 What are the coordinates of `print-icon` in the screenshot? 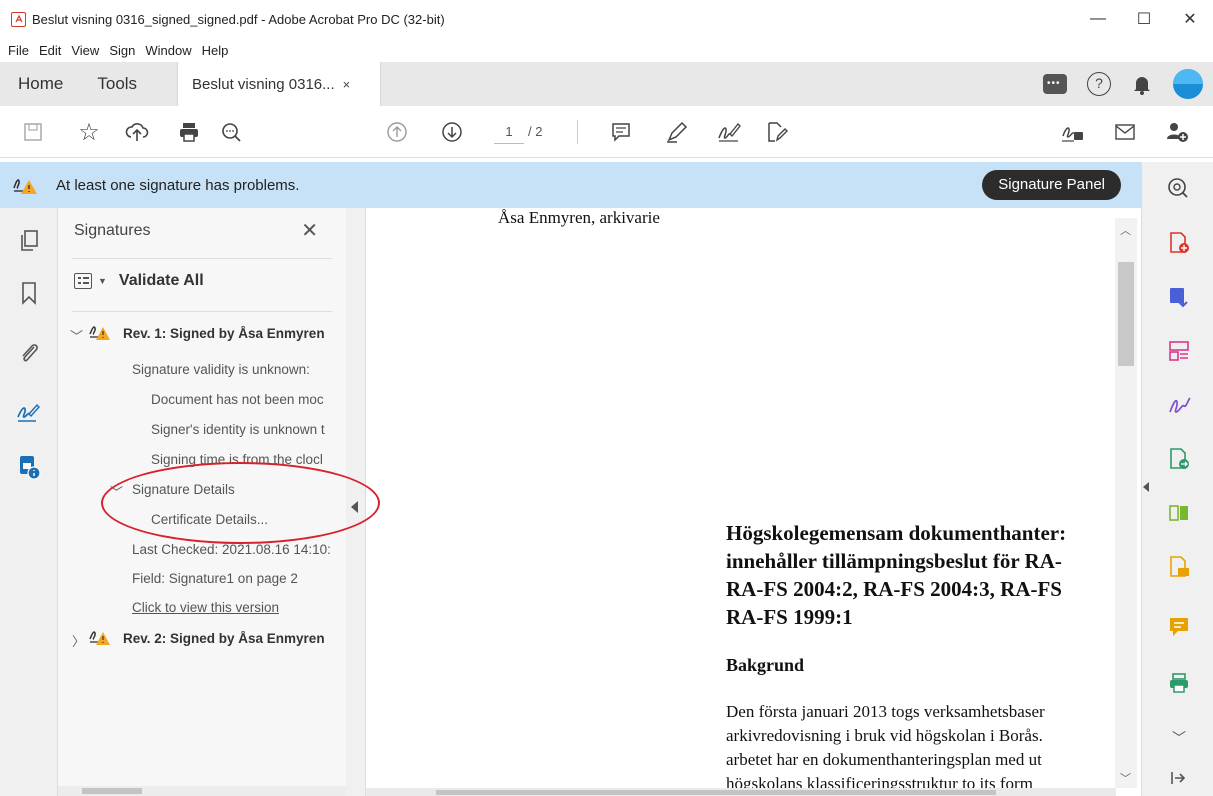 It's located at (189, 132).